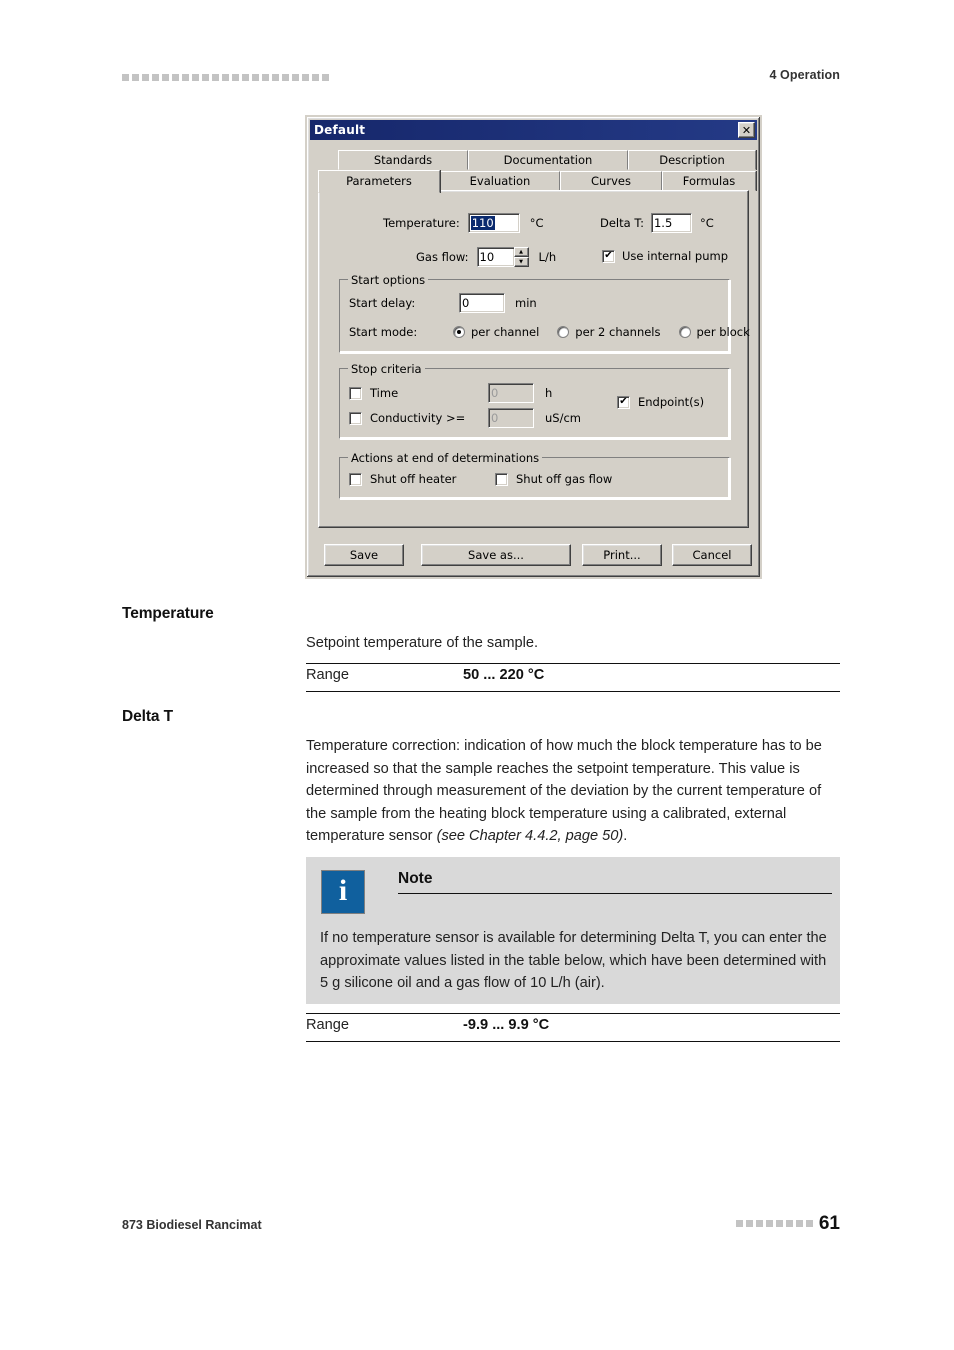 The width and height of the screenshot is (954, 1350). What do you see at coordinates (501, 479) in the screenshot?
I see `shut-off-gas-flow-checkbox` at bounding box center [501, 479].